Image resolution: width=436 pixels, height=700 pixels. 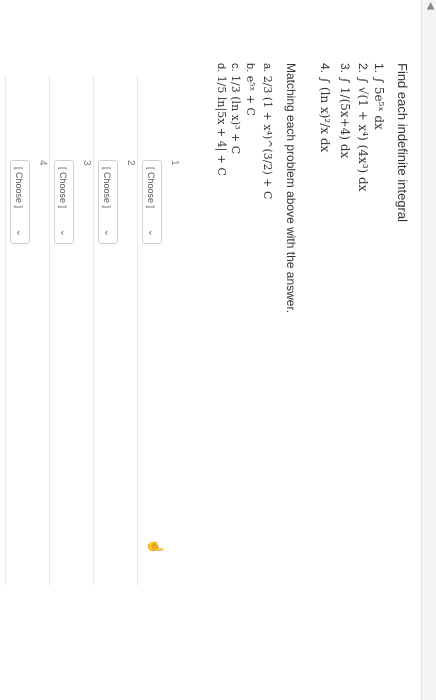 I want to click on answer-a: a. 2/3 (1 + x⁴)^(3/2) + C, so click(x=267, y=131).